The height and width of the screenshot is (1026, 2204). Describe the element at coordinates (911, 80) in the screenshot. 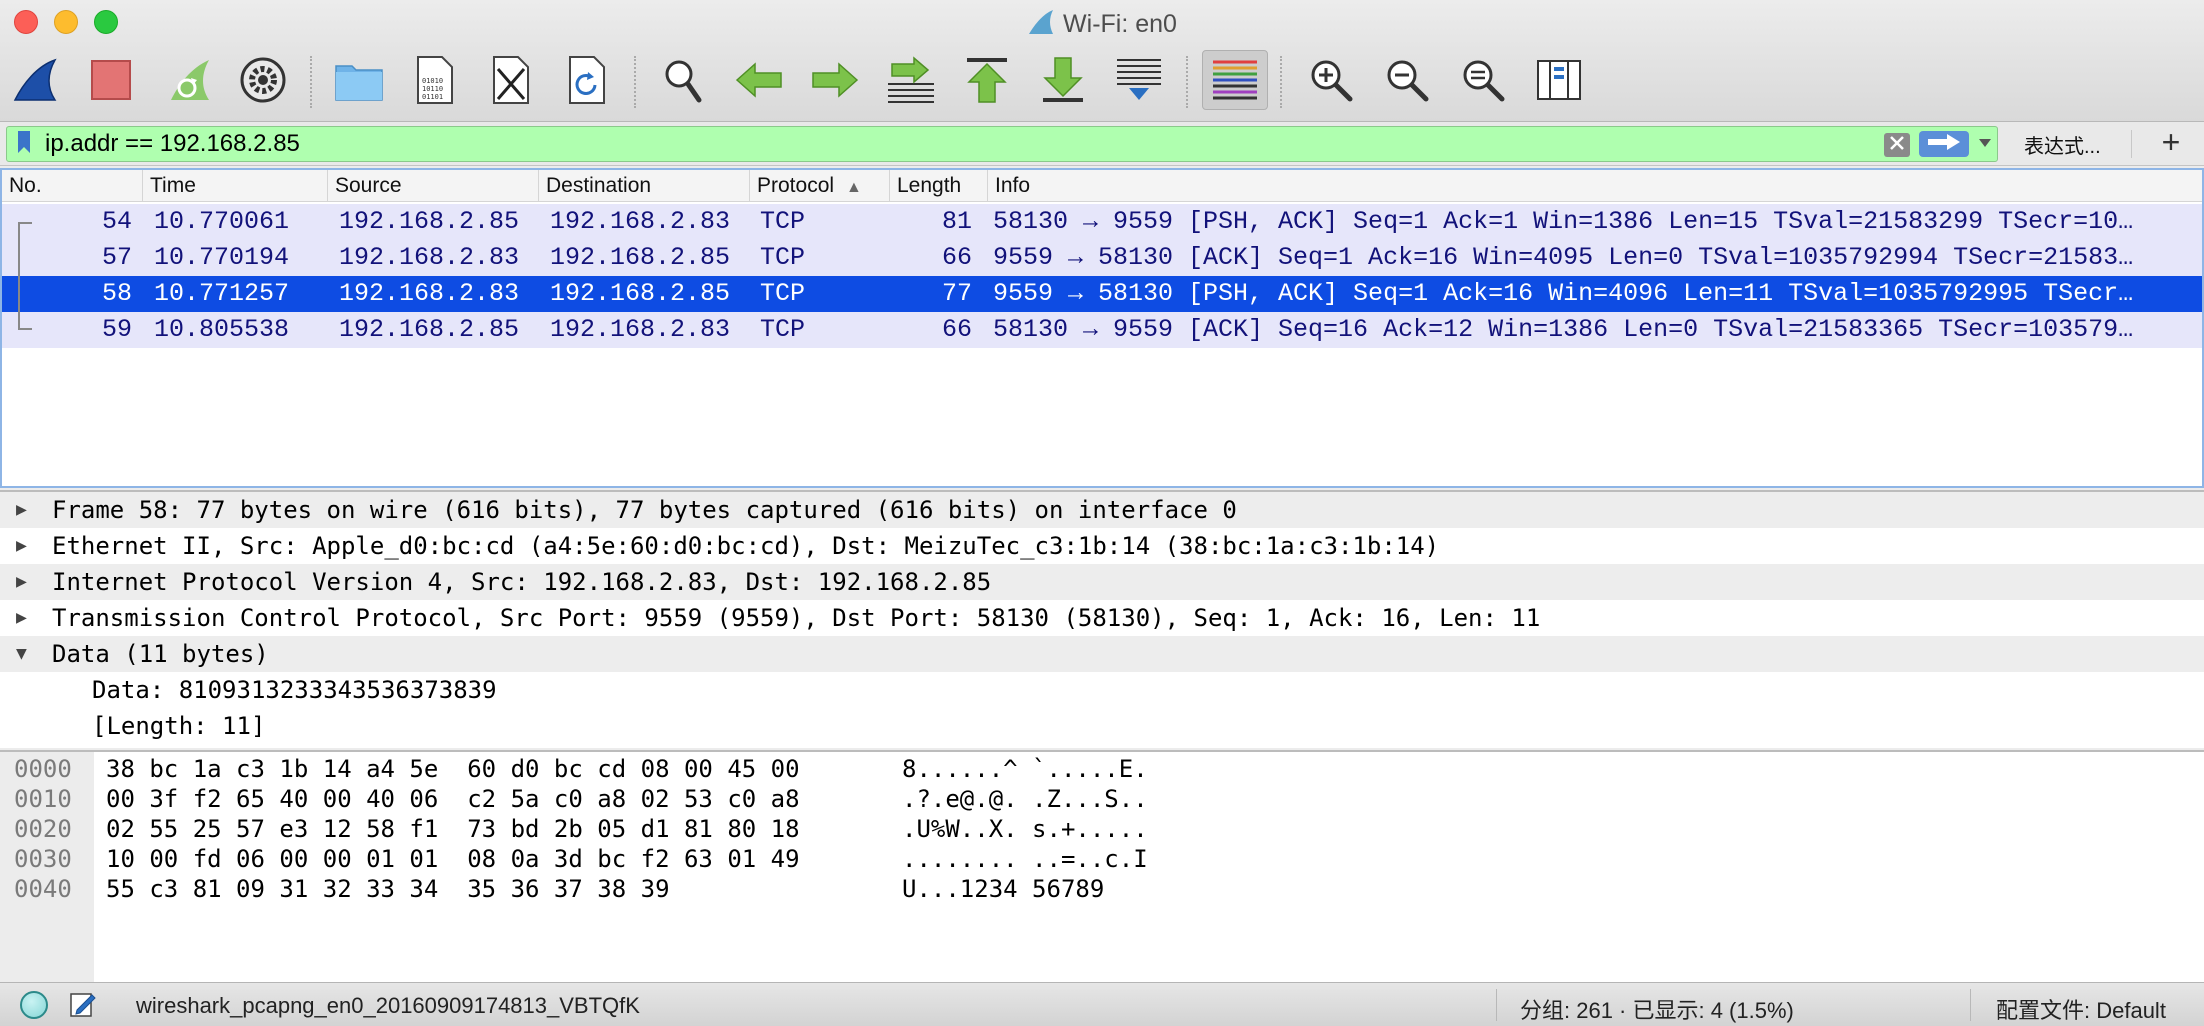

I see `go-to-packet-button` at that location.